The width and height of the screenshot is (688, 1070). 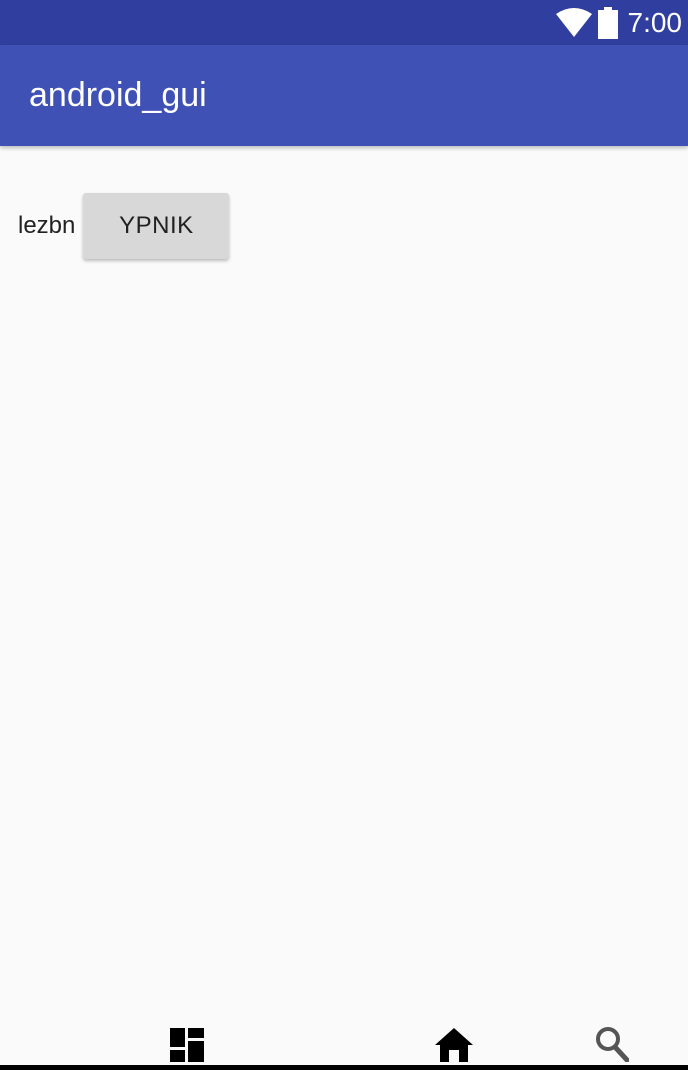 I want to click on clock: 7:00, so click(x=655, y=22).